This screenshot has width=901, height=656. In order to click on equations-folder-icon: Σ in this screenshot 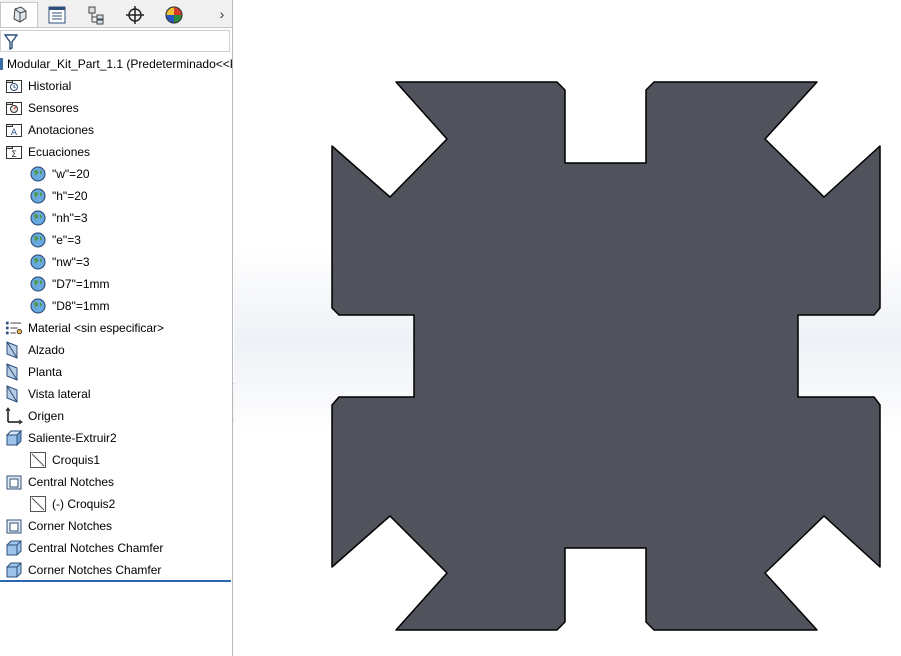, I will do `click(14, 152)`.